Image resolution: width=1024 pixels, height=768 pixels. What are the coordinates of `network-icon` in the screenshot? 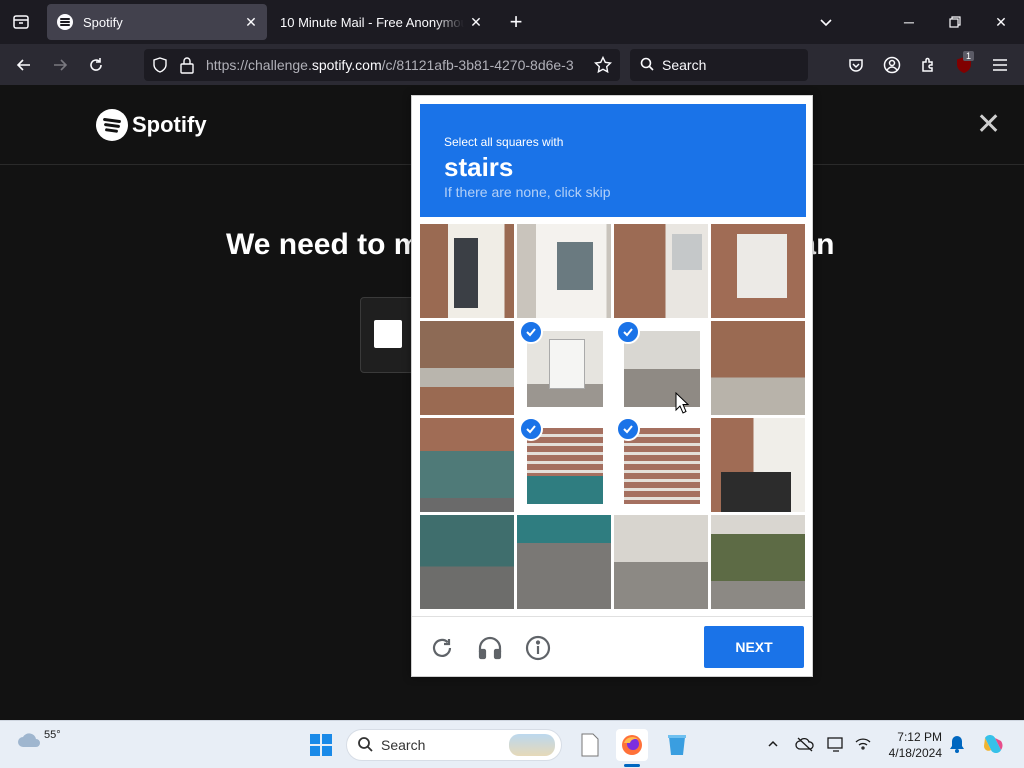 It's located at (863, 744).